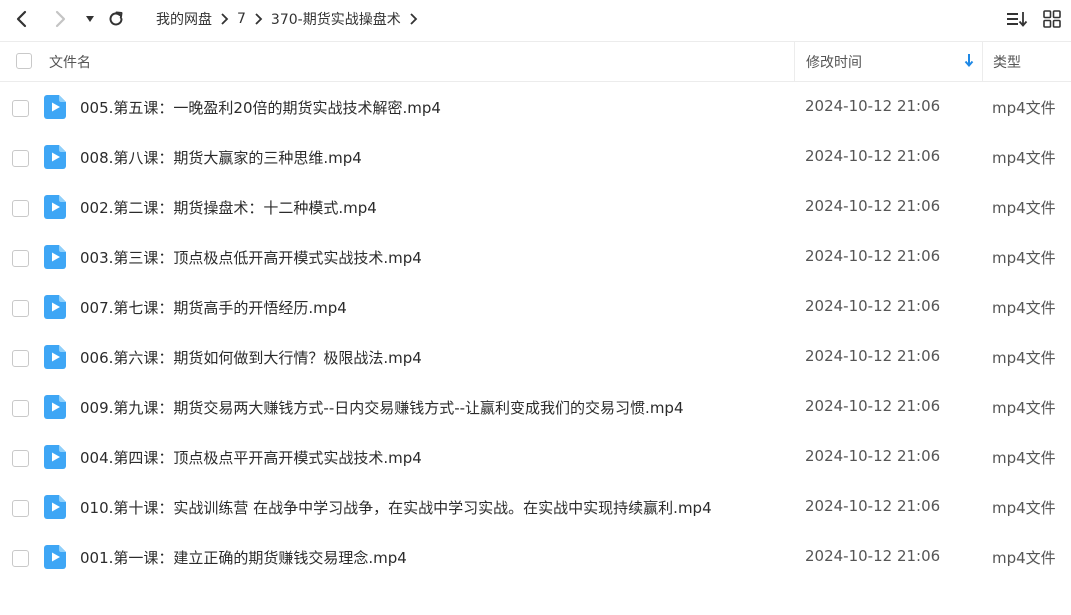 The height and width of the screenshot is (615, 1071). What do you see at coordinates (260, 107) in the screenshot?
I see `file-name: 005.第五课：一晚盈利20倍的期货实战技术解密.mp4` at bounding box center [260, 107].